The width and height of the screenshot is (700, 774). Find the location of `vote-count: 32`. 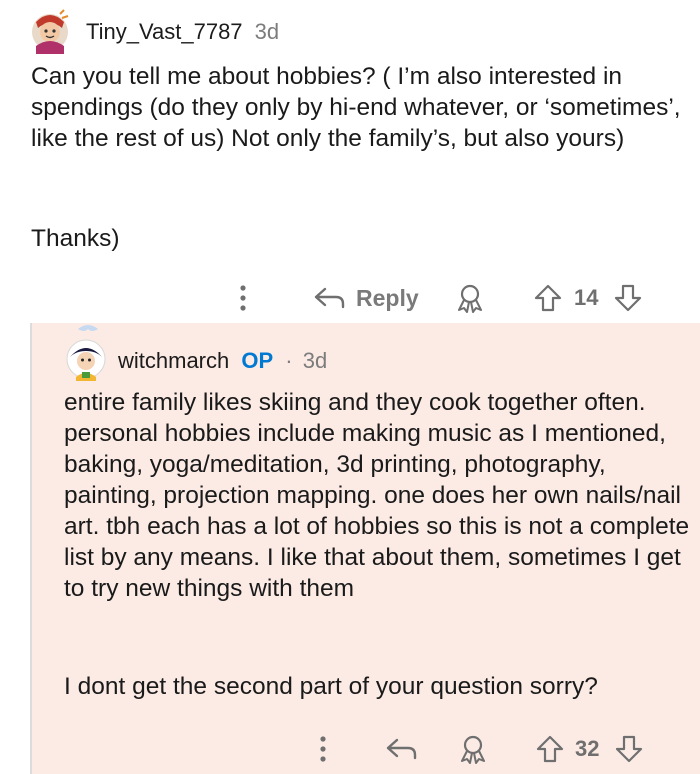

vote-count: 32 is located at coordinates (587, 749).